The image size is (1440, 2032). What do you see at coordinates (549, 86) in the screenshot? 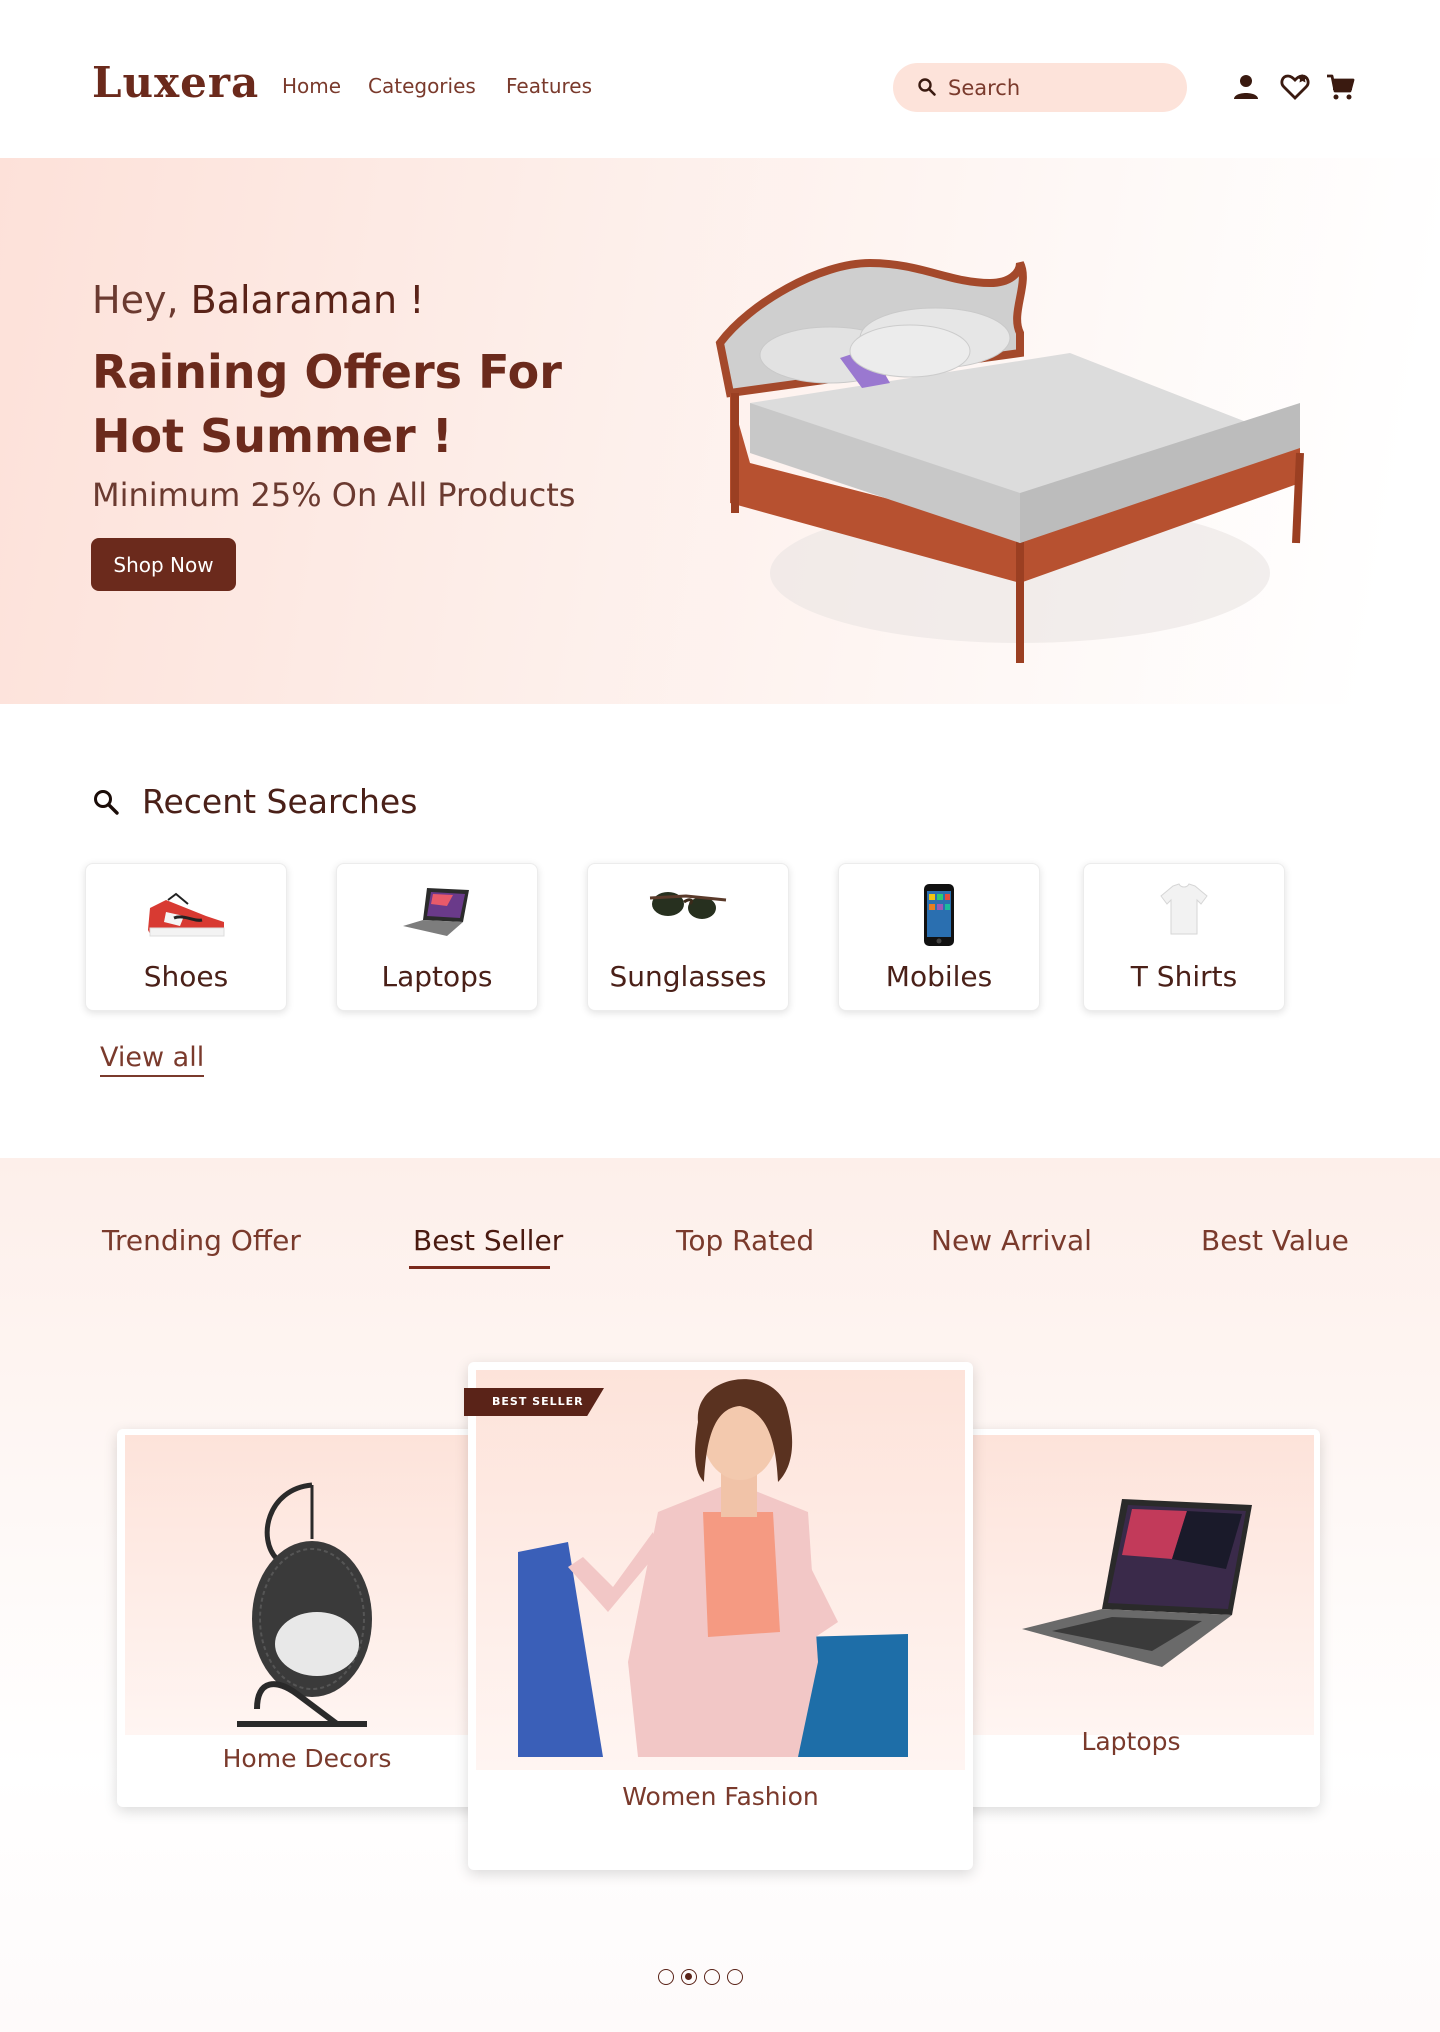
I see `nav-features: Features` at bounding box center [549, 86].